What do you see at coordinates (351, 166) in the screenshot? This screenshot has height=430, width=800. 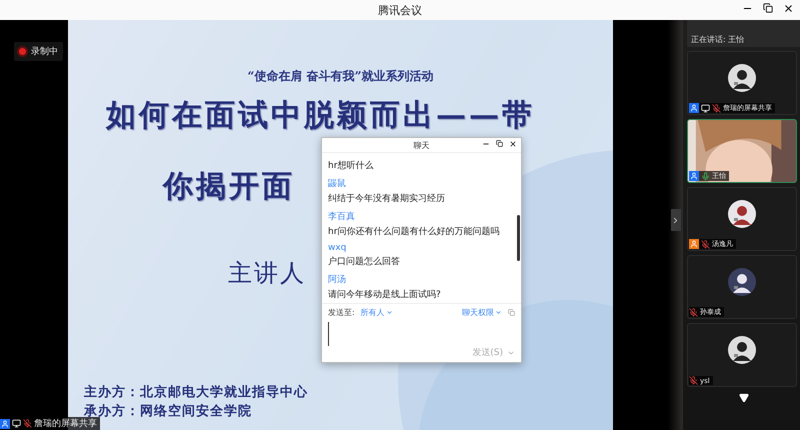 I see `chat-message: hr想听什么` at bounding box center [351, 166].